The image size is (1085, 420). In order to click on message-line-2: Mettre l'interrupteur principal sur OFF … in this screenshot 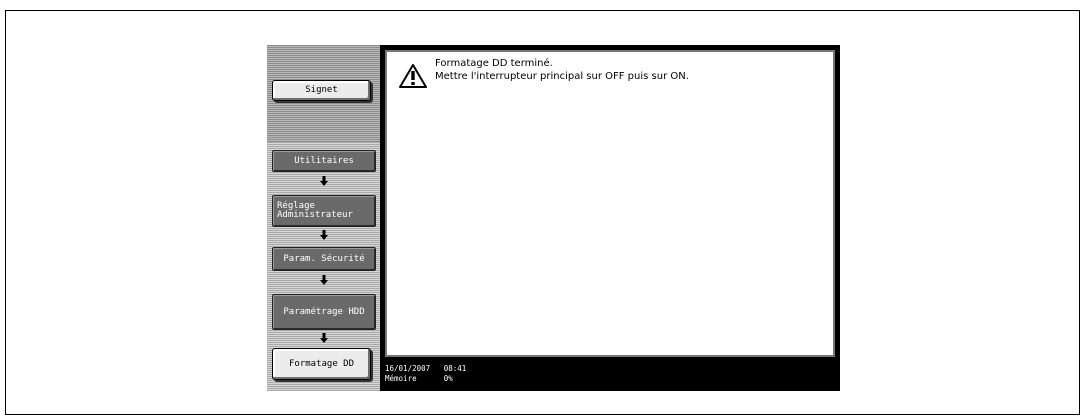, I will do `click(562, 76)`.